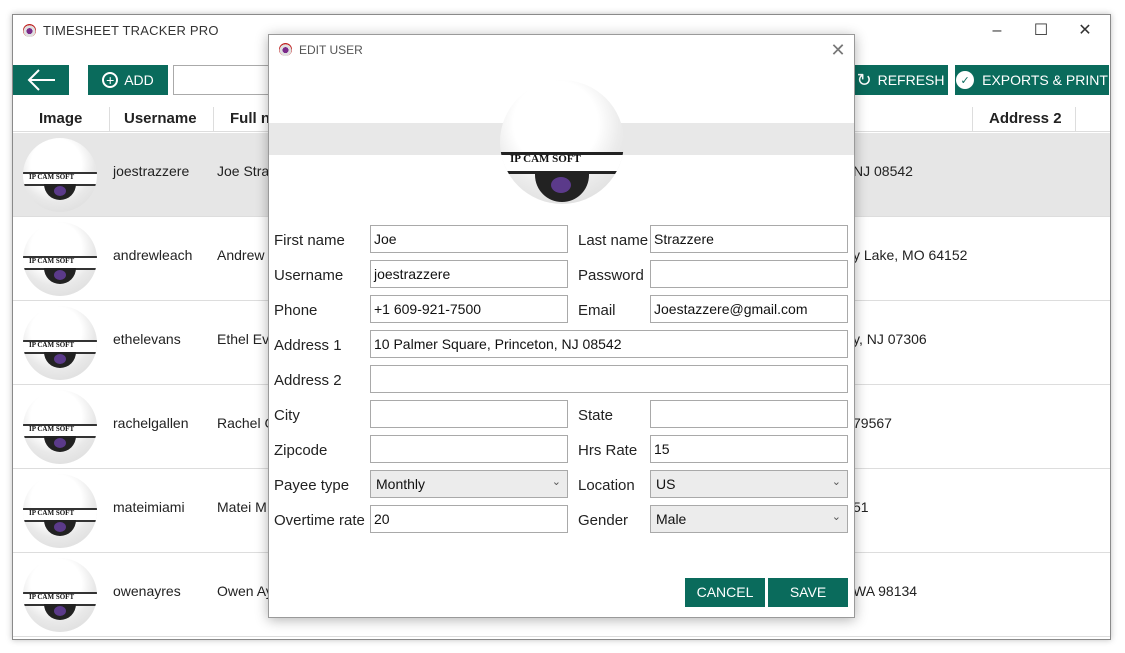 Image resolution: width=1125 pixels, height=653 pixels. What do you see at coordinates (151, 171) in the screenshot?
I see `row-username: joestrazzere` at bounding box center [151, 171].